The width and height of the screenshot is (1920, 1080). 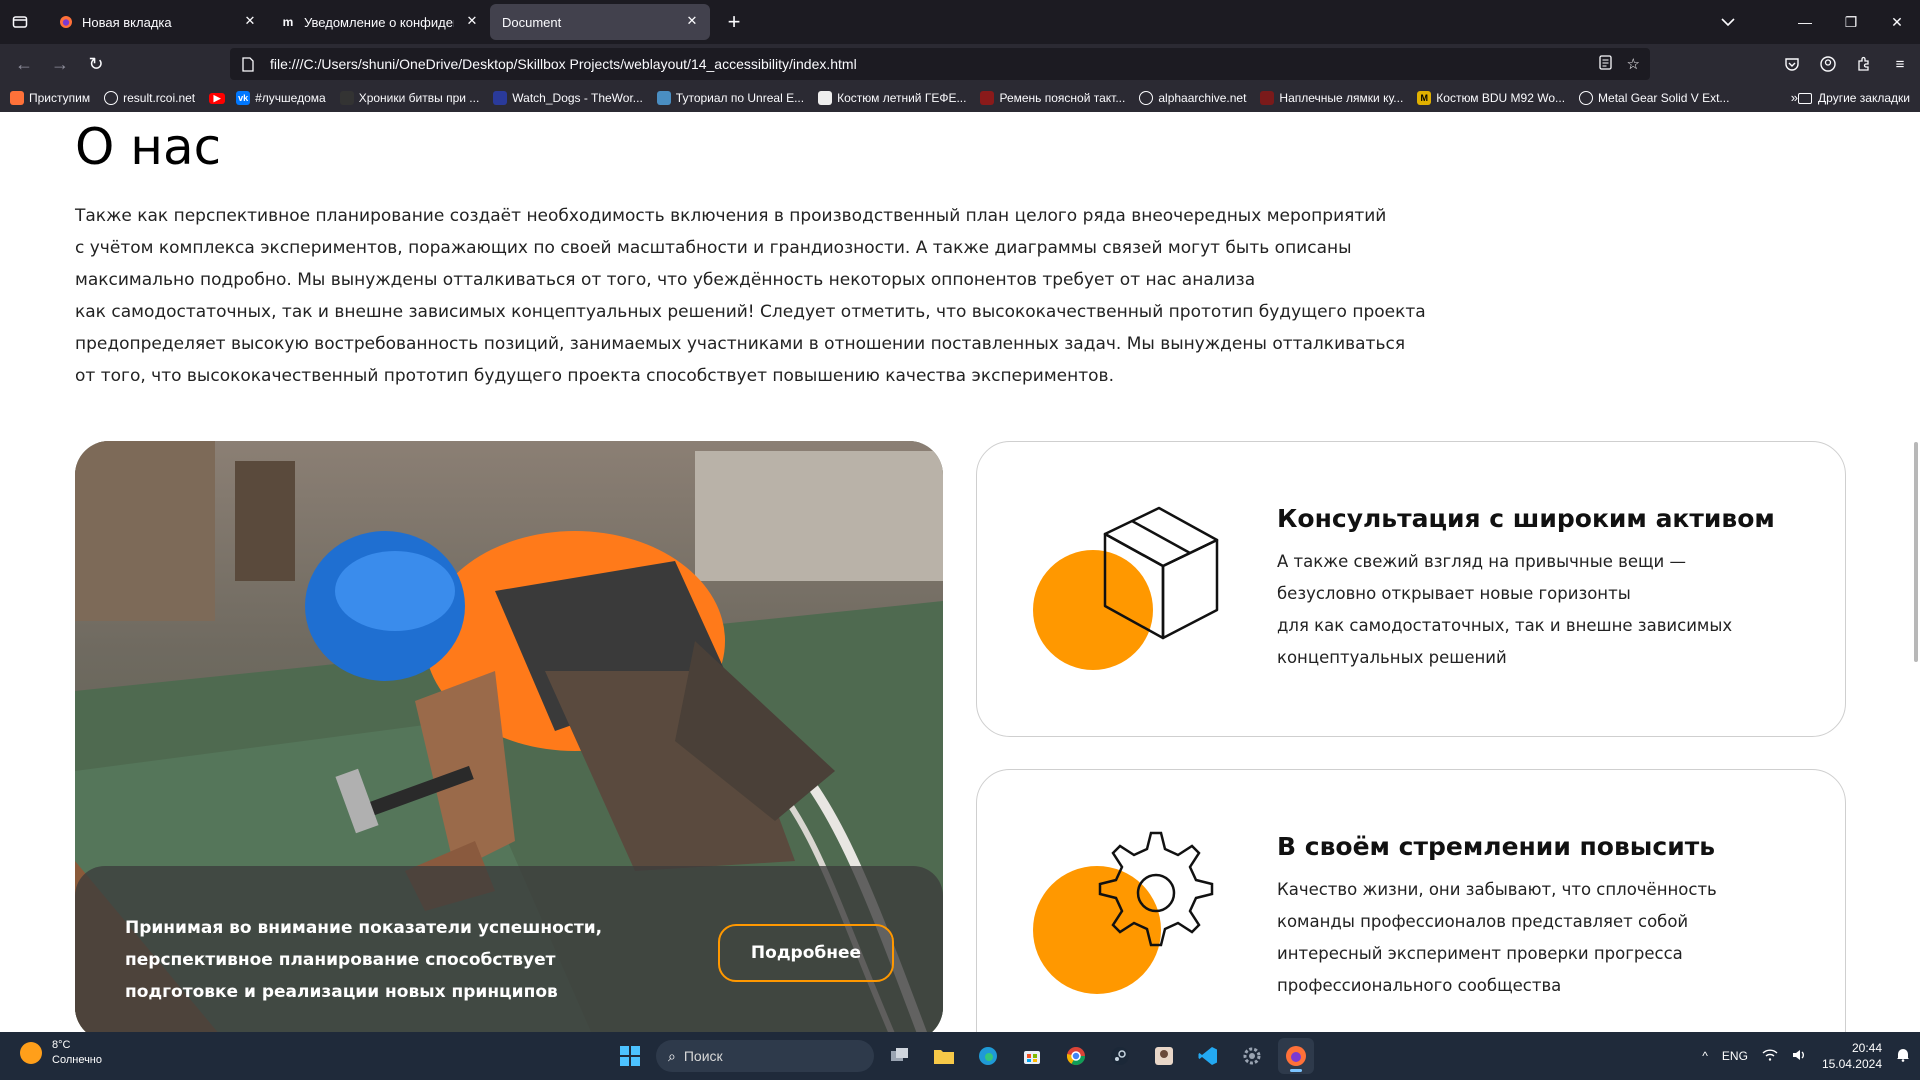 I want to click on taskbar-apps: ⌕ Поиск, so click(x=963, y=1056).